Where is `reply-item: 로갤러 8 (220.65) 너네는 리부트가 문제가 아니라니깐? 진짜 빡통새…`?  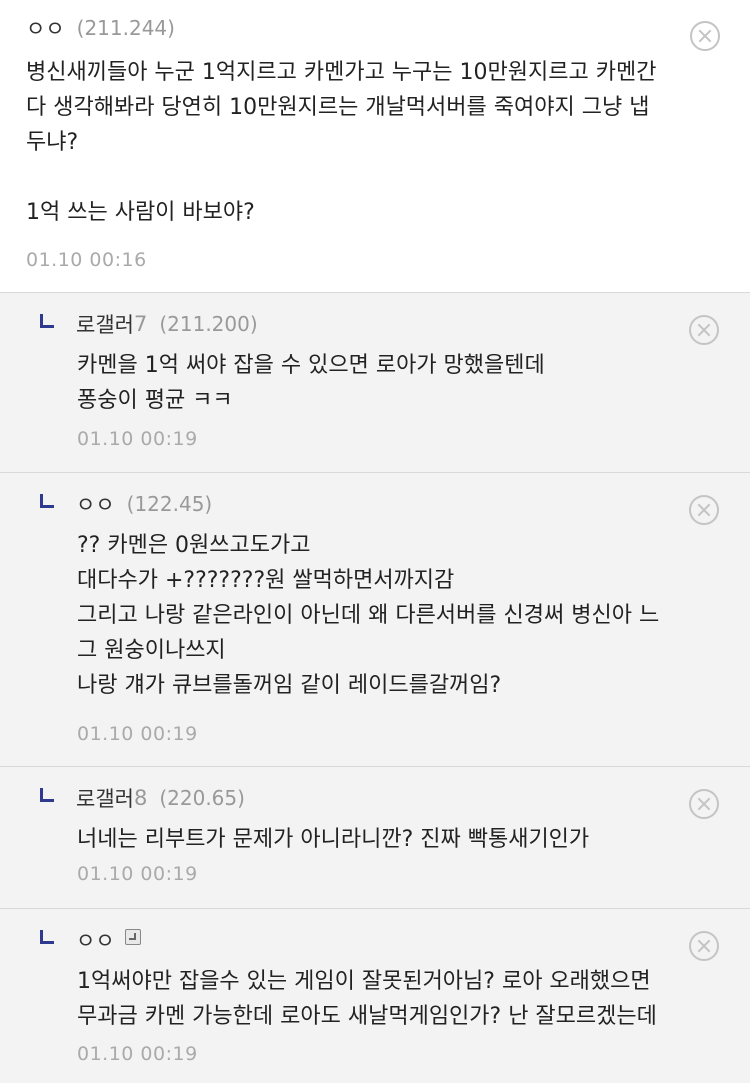 reply-item: 로갤러 8 (220.65) 너네는 리부트가 문제가 아니라니깐? 진짜 빡통새… is located at coordinates (375, 837).